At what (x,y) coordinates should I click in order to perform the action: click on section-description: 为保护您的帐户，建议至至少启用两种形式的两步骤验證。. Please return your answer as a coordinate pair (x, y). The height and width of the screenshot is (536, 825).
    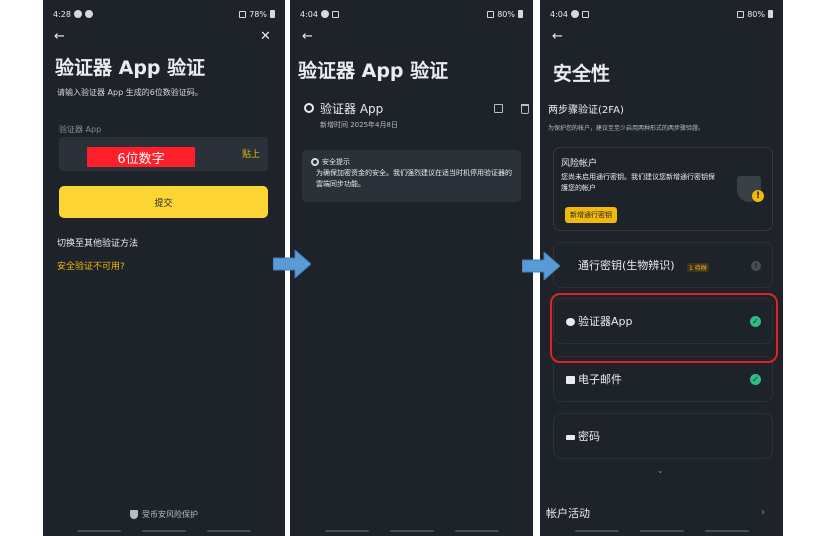
    Looking at the image, I should click on (626, 128).